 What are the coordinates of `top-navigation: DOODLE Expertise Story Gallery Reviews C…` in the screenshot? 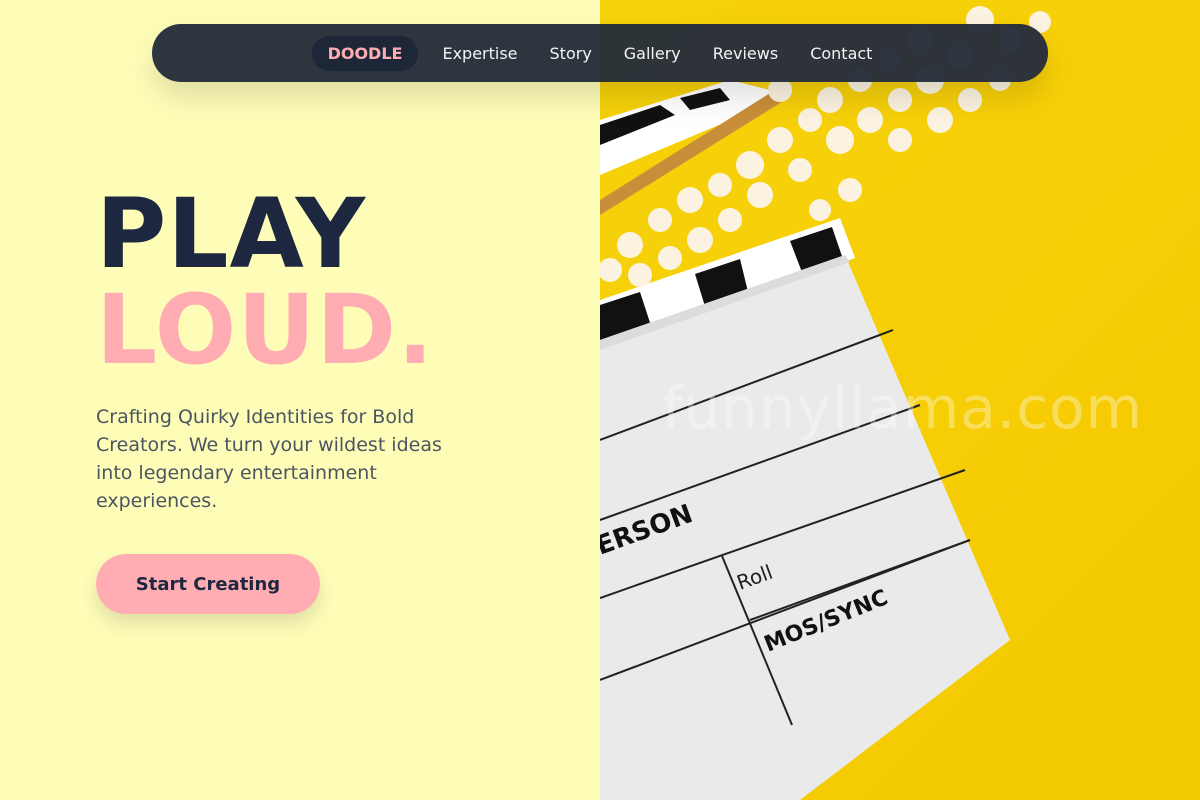 It's located at (600, 53).